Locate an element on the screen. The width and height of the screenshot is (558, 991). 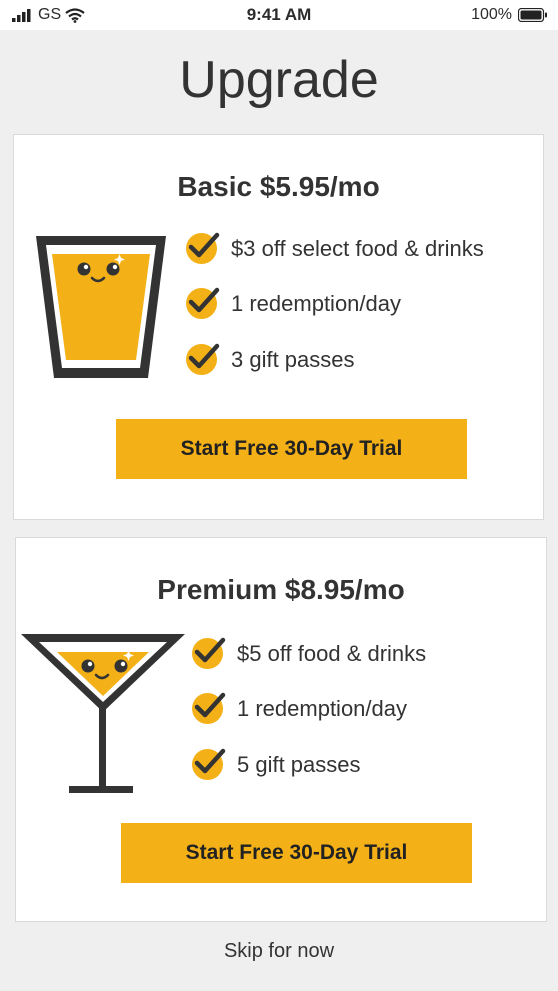
start-trial-button-premium: Start Free 30-Day Trial is located at coordinates (296, 853).